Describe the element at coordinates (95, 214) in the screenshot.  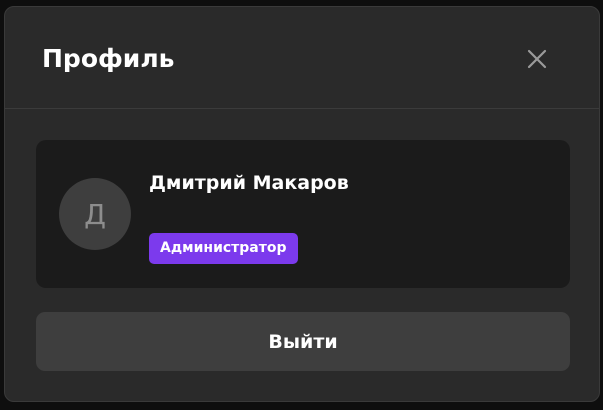
I see `avatar: Д` at that location.